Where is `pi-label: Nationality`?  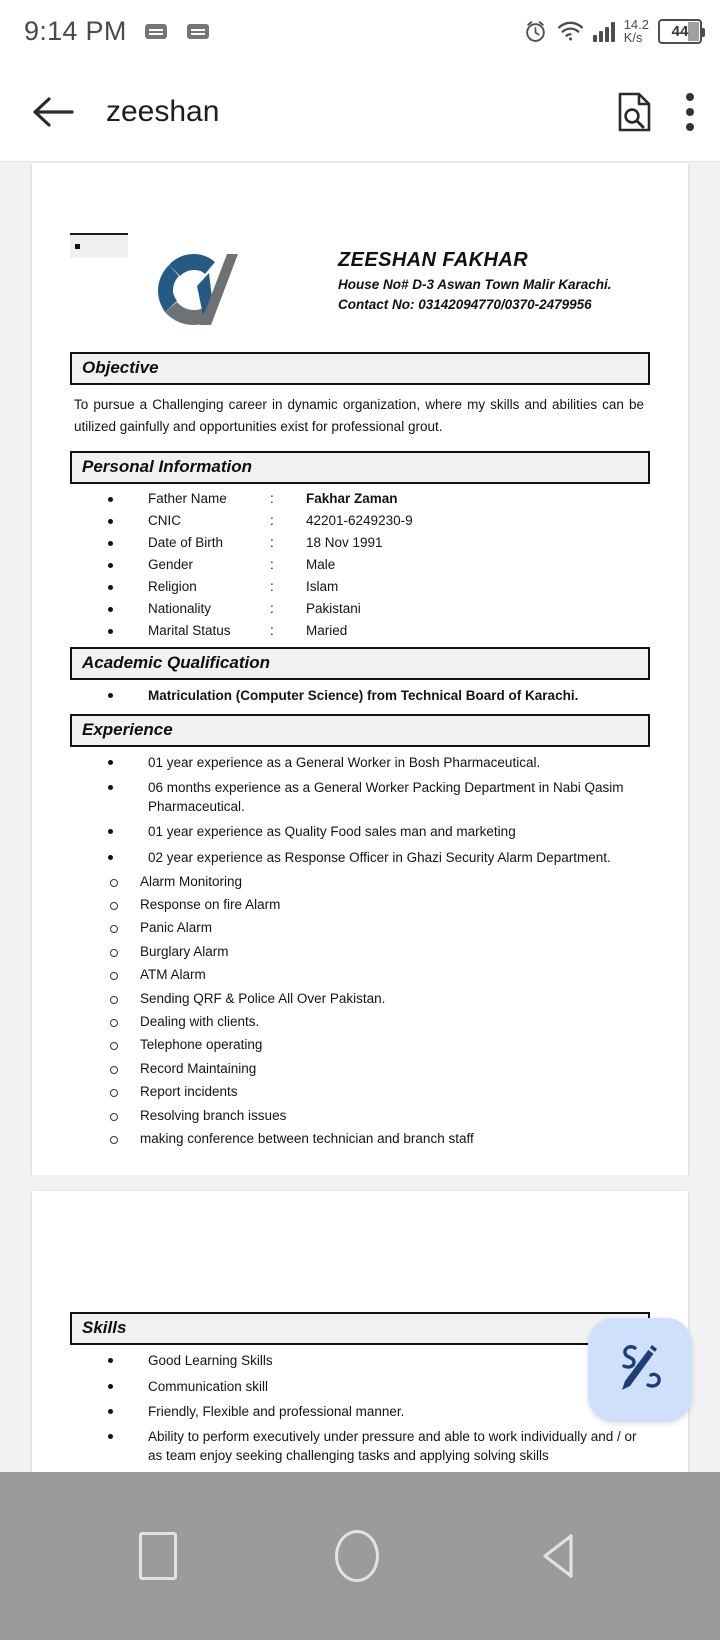 pi-label: Nationality is located at coordinates (180, 608).